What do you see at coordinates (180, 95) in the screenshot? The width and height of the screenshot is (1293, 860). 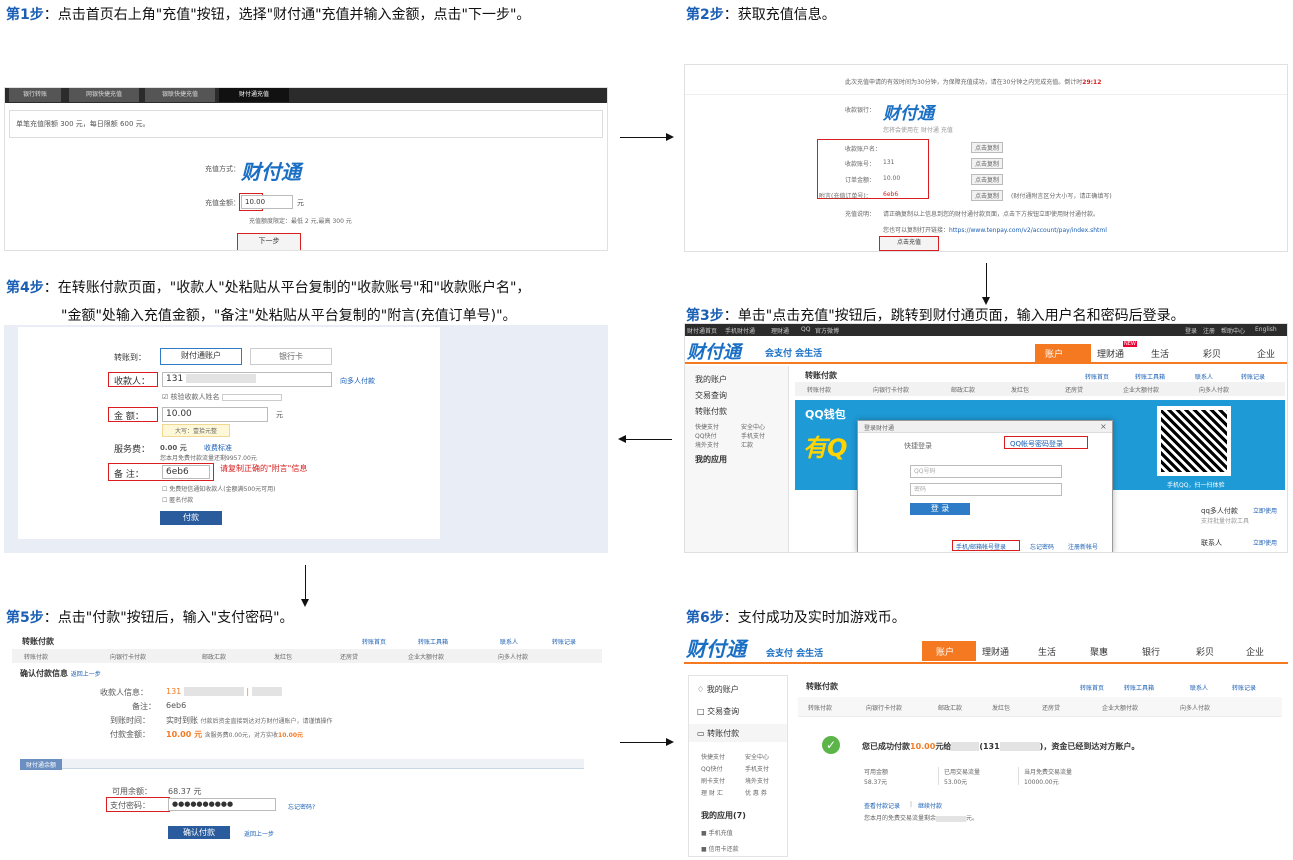 I see `tab-unionpay: 银联快捷充值` at bounding box center [180, 95].